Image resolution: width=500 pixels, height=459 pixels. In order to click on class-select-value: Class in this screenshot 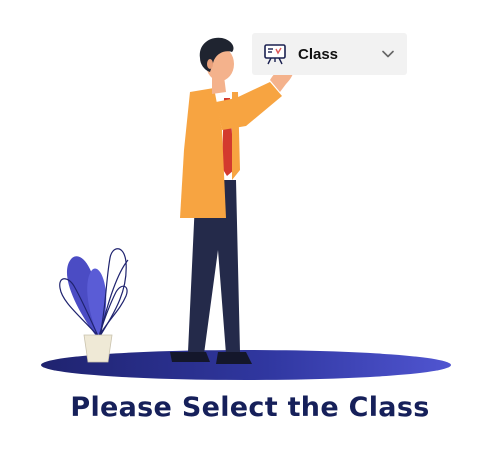, I will do `click(318, 54)`.